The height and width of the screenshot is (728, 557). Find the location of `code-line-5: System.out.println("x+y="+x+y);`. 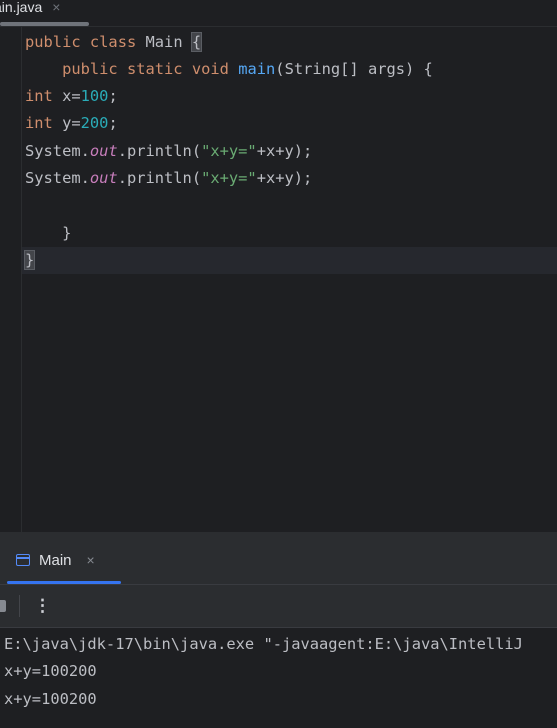

code-line-5: System.out.println("x+y="+x+y); is located at coordinates (168, 151).